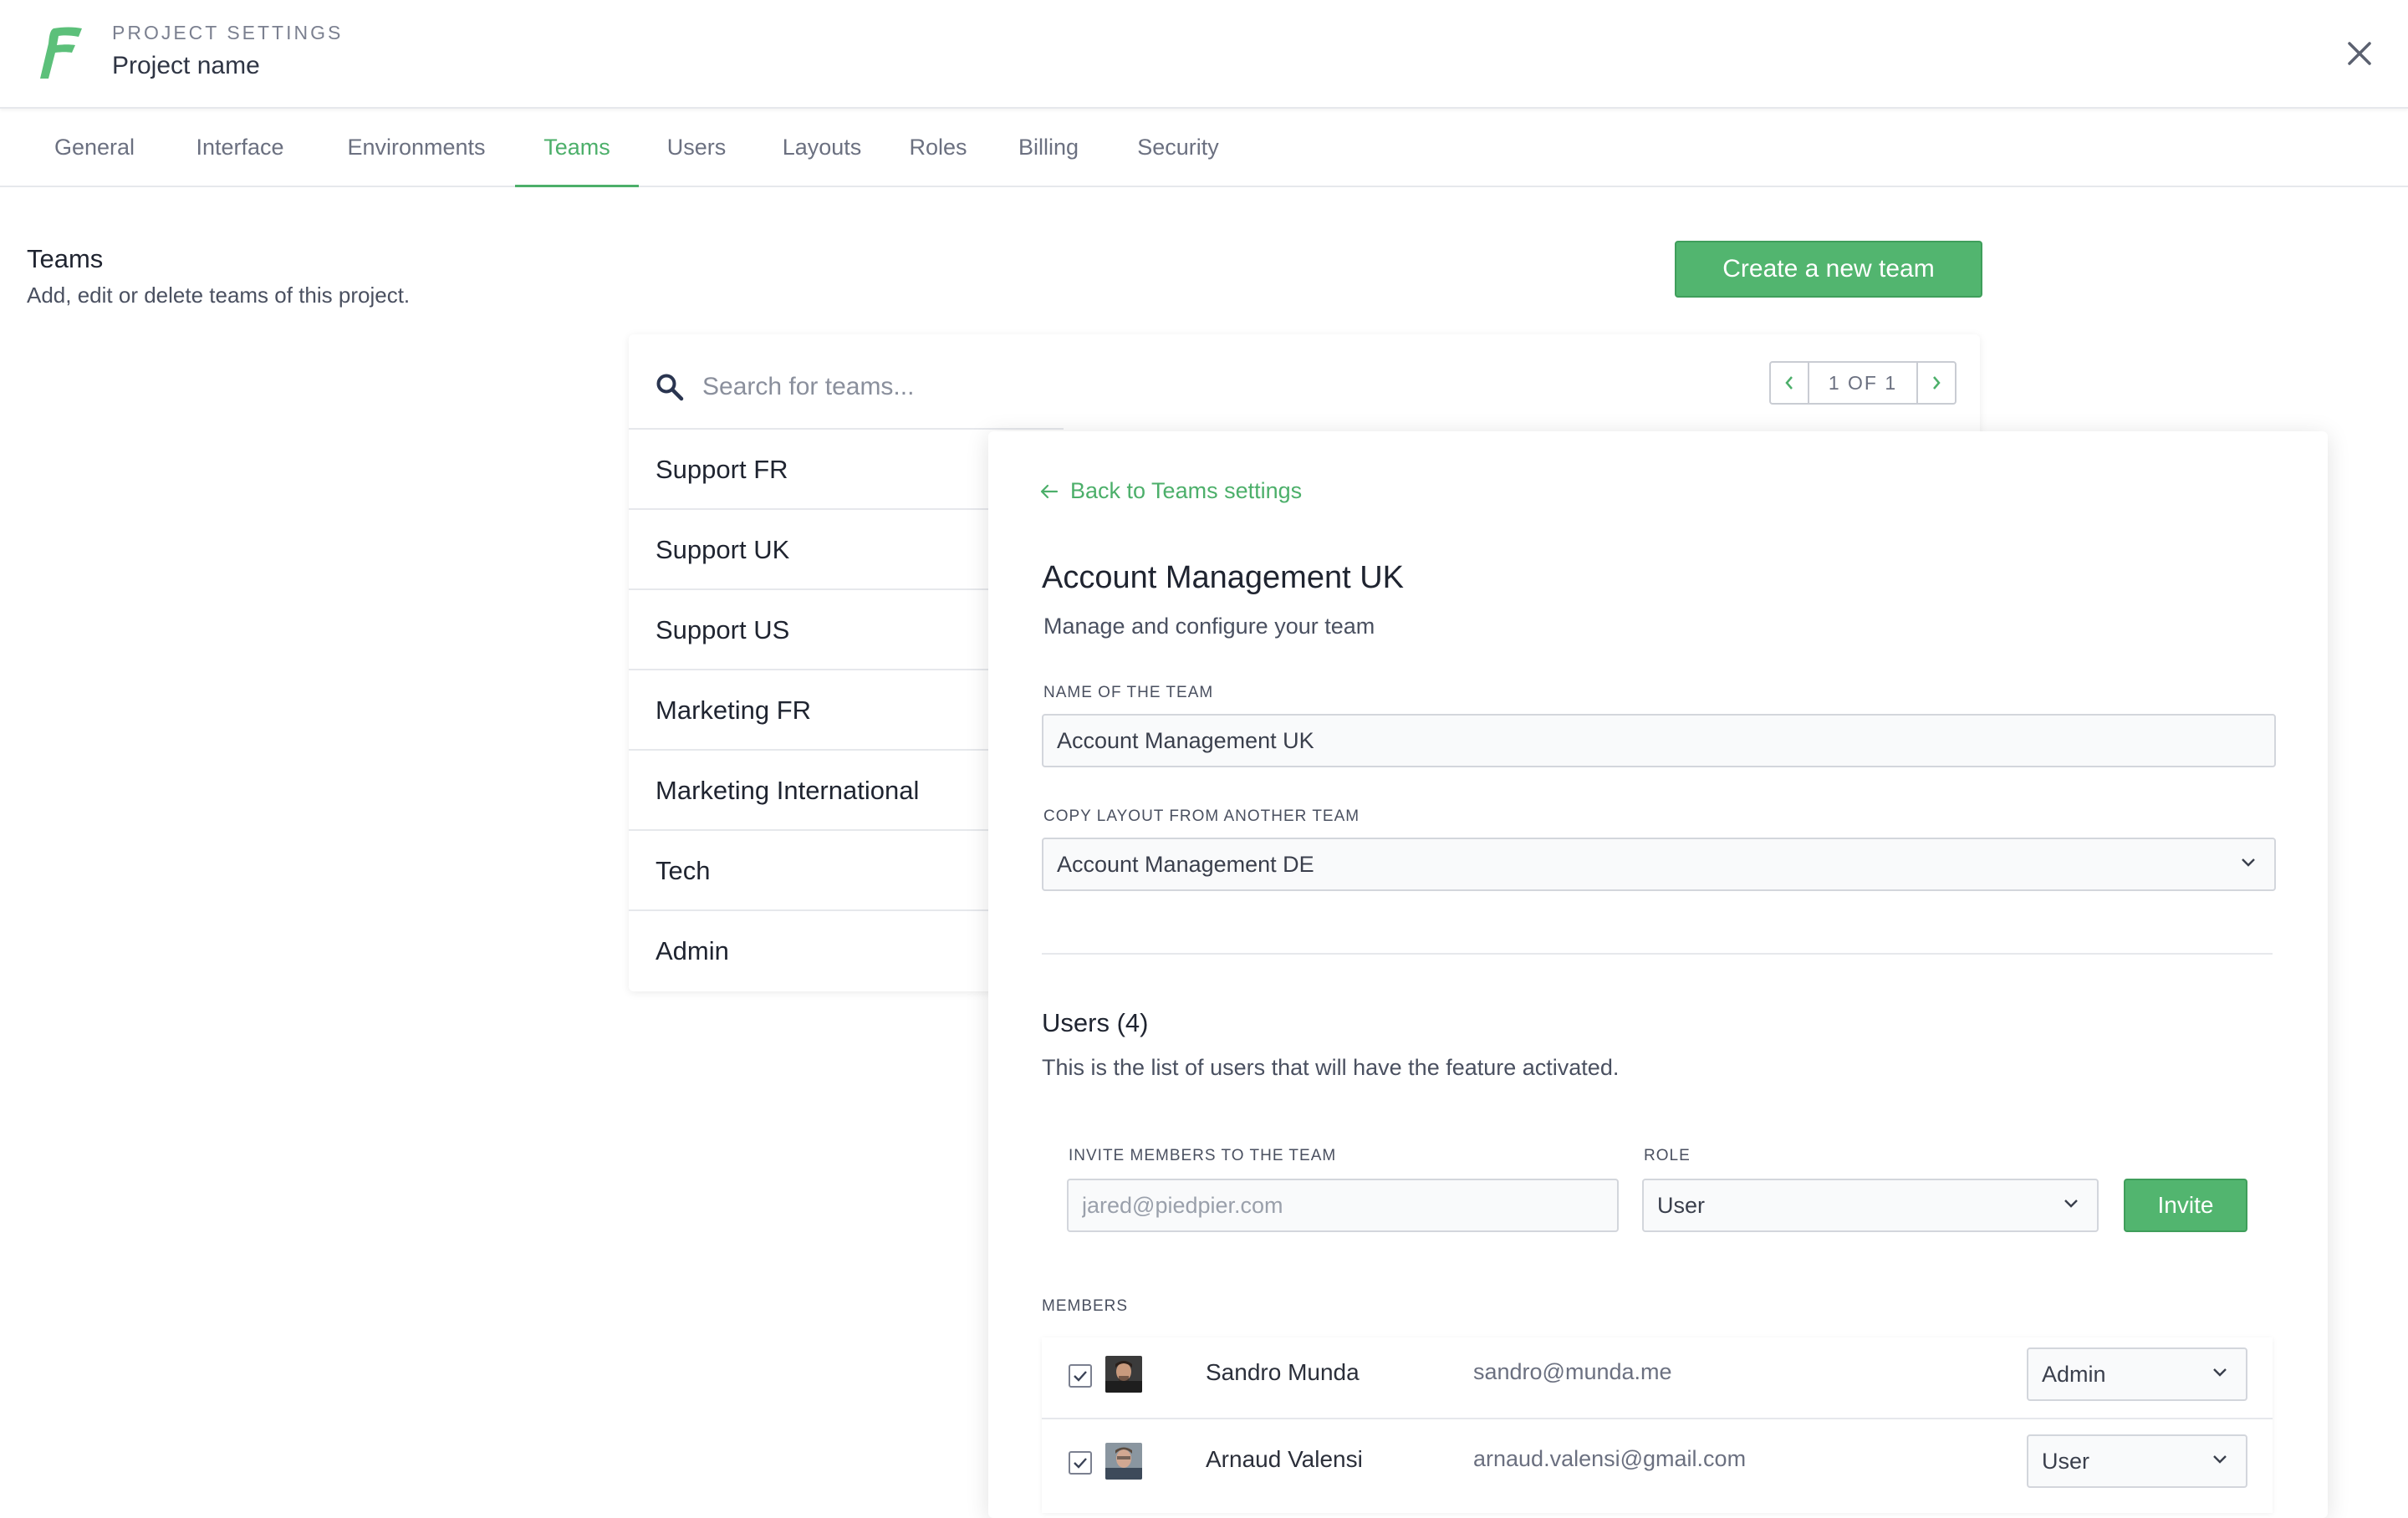 Image resolution: width=2408 pixels, height=1518 pixels. What do you see at coordinates (2074, 1374) in the screenshot?
I see `member-role-value: Admin` at bounding box center [2074, 1374].